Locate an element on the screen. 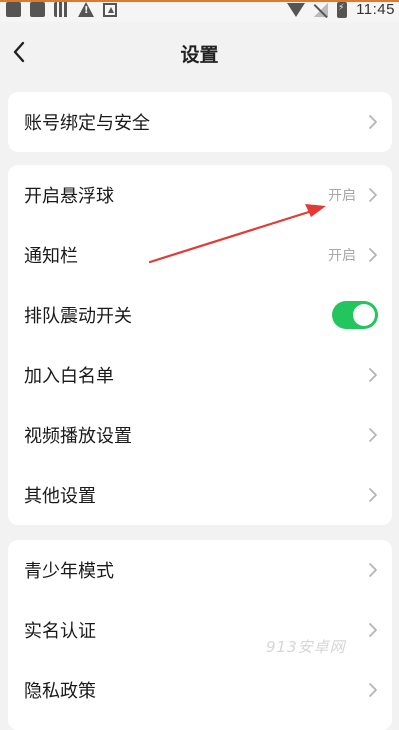 The width and height of the screenshot is (399, 730). settings-item-queue-vibration: 排队震动开关 is located at coordinates (200, 315).